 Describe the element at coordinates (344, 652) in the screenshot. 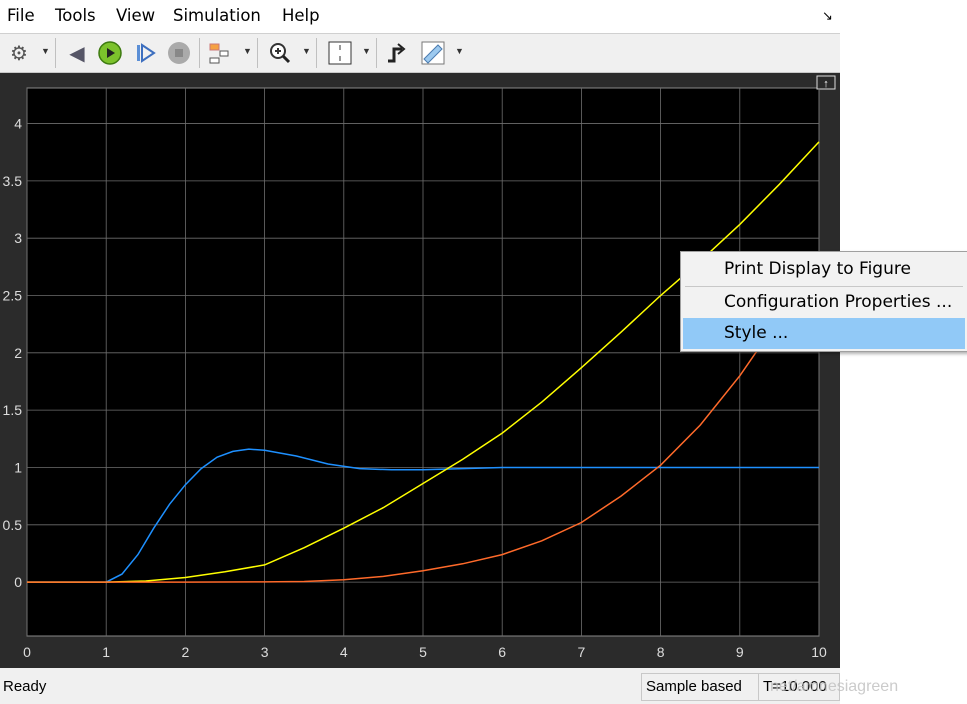

I see `x-tick-label: 4` at that location.